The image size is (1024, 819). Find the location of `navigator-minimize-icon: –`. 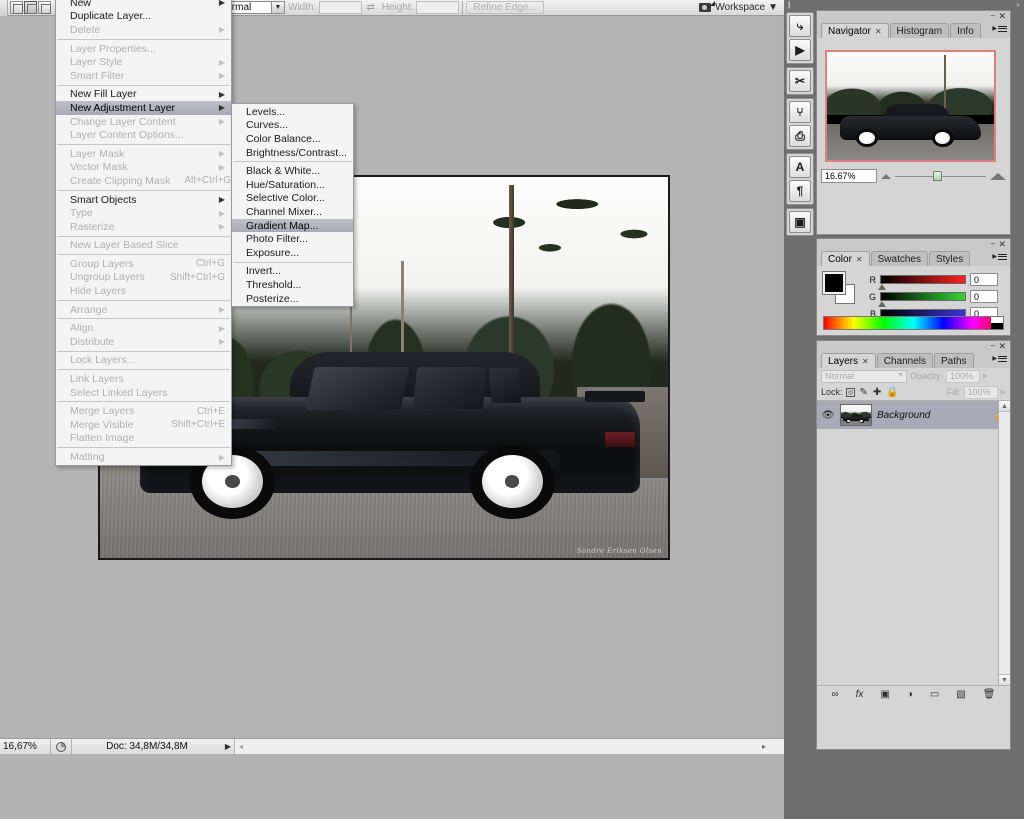

navigator-minimize-icon: – is located at coordinates (993, 16).